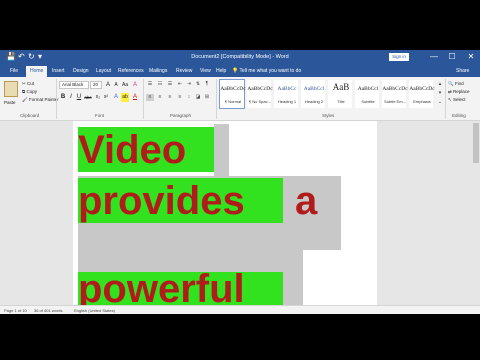 The image size is (480, 360). What do you see at coordinates (184, 71) in the screenshot?
I see `tab-review: Review` at bounding box center [184, 71].